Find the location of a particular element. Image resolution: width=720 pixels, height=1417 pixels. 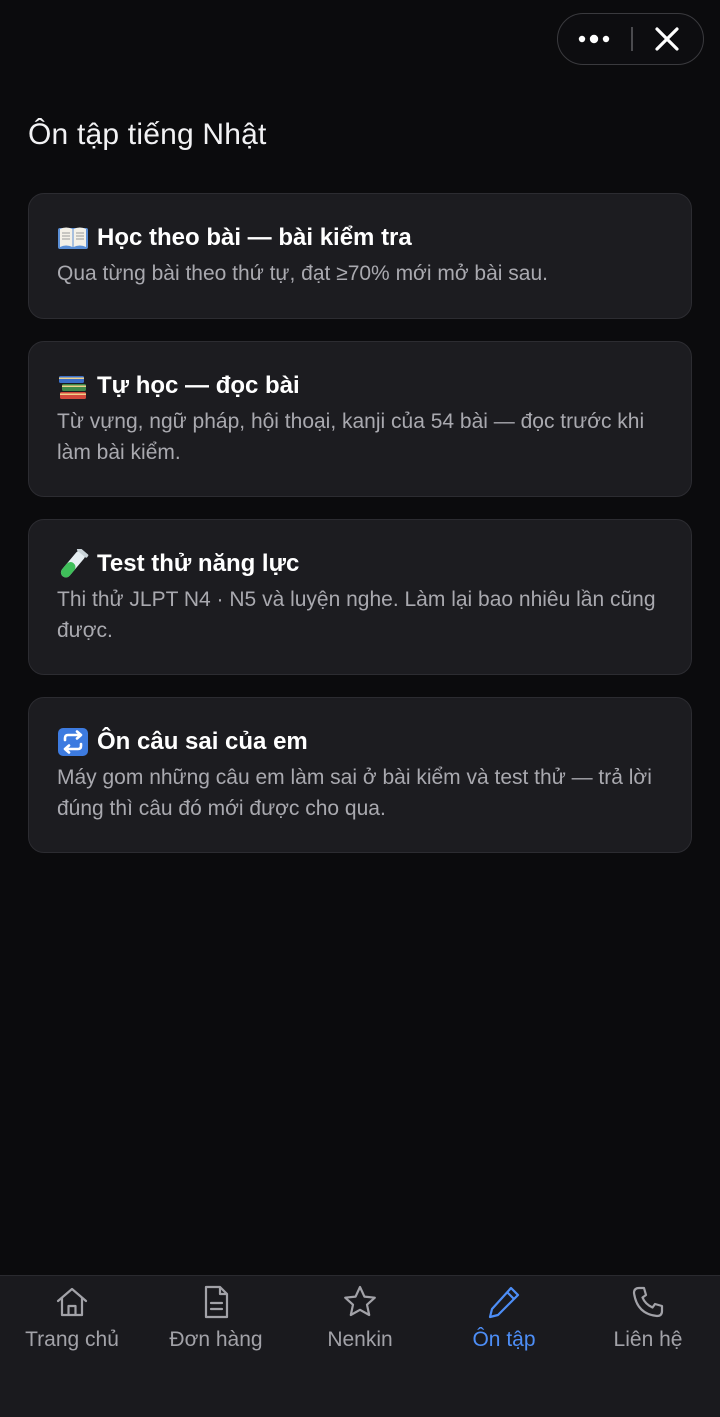

nav-item-contact: Liên hệ is located at coordinates (648, 1326).